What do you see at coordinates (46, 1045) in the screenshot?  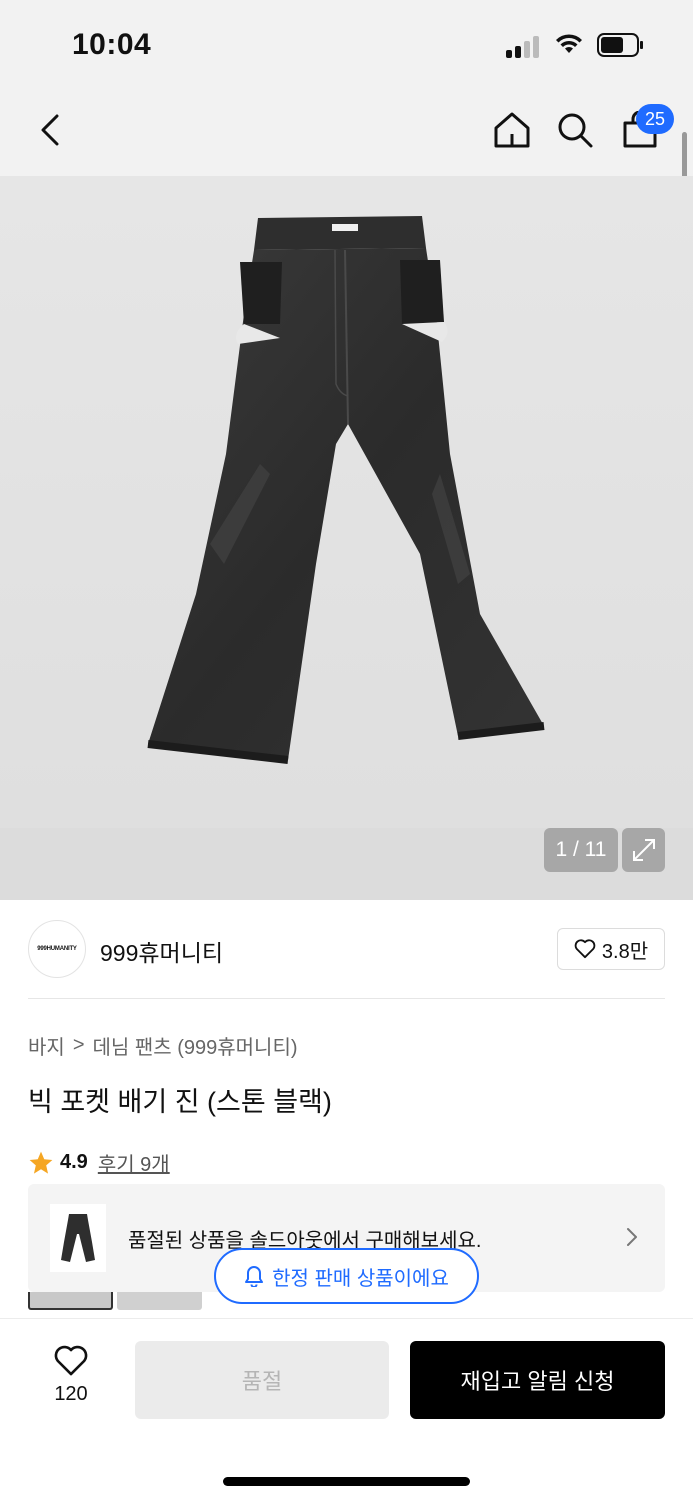 I see `breadcrumb-category: 바지` at bounding box center [46, 1045].